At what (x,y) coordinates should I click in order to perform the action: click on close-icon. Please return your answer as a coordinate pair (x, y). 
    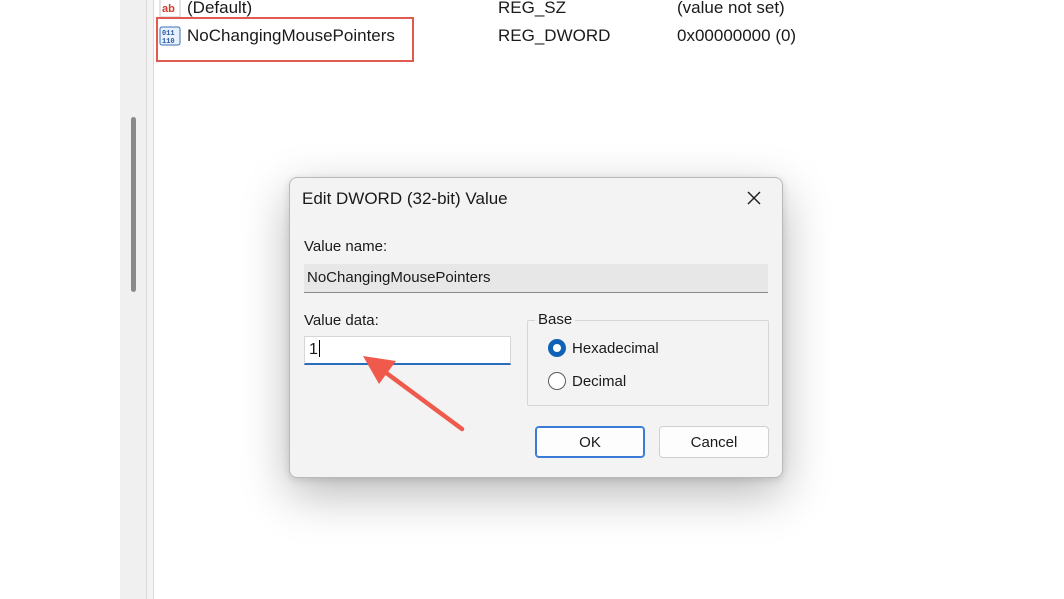
    Looking at the image, I should click on (754, 200).